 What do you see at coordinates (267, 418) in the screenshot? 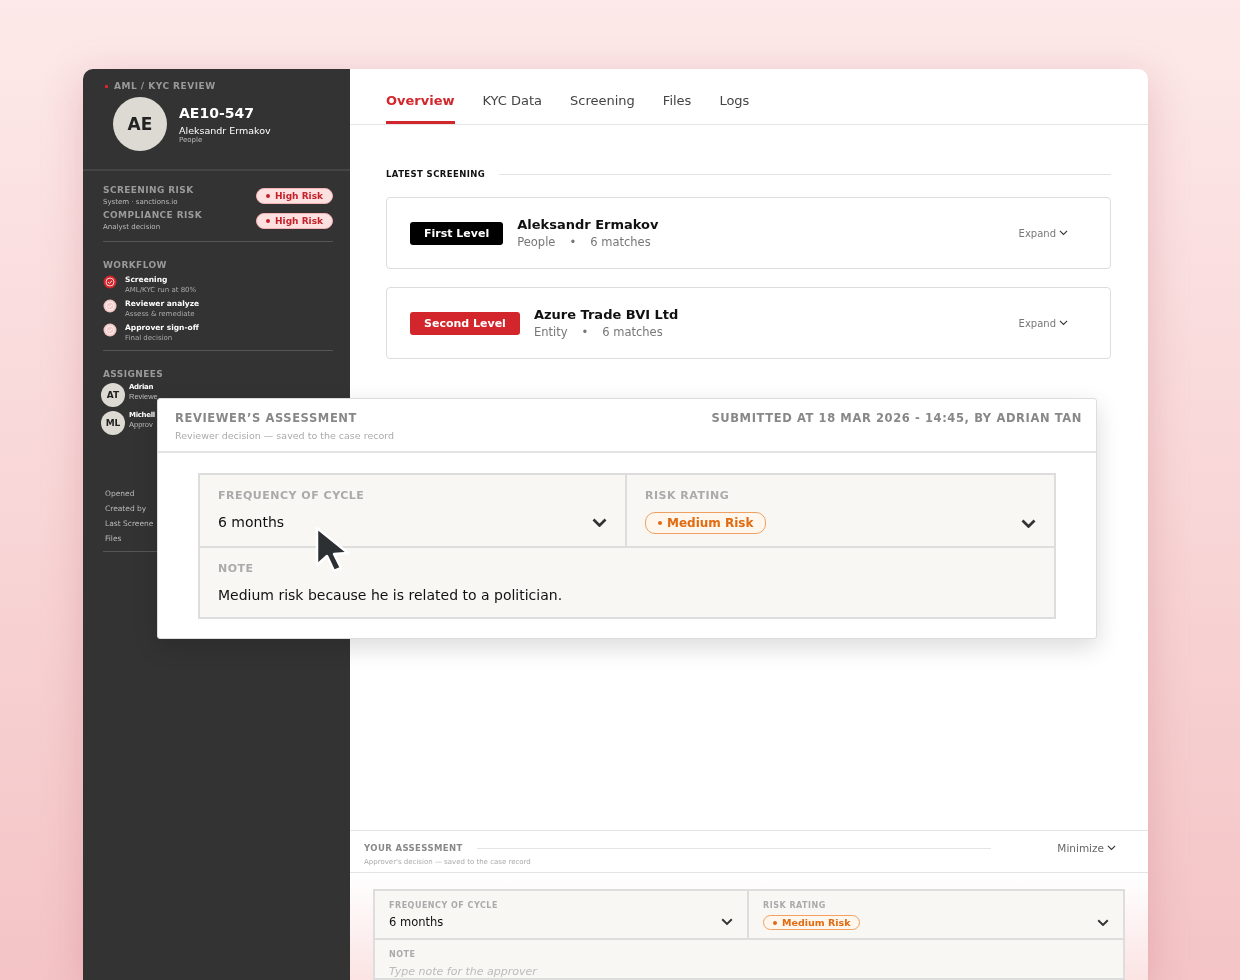
I see `card-title: REVIEWER’S ASSESSMENT` at bounding box center [267, 418].